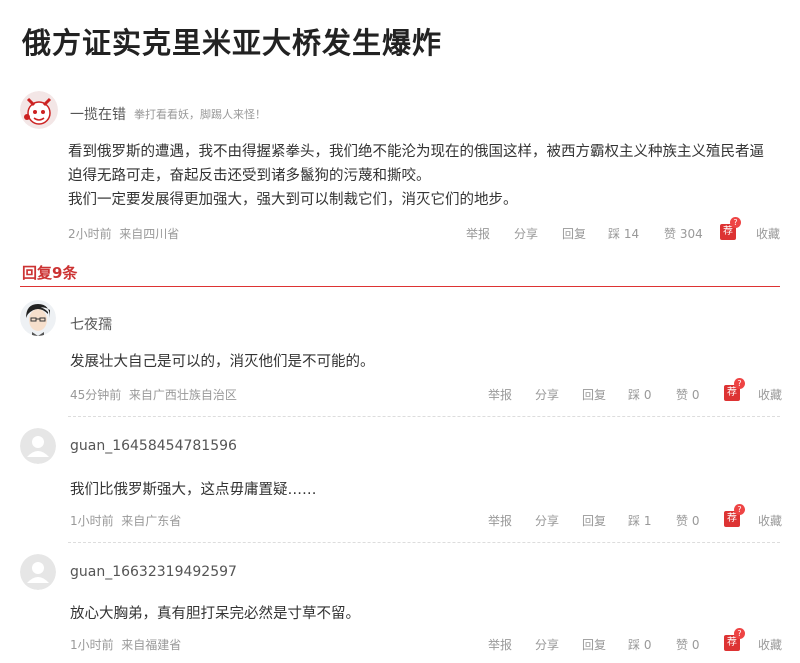 The image size is (800, 663). Describe the element at coordinates (153, 446) in the screenshot. I see `reply-username: guan_16458454781596` at that location.